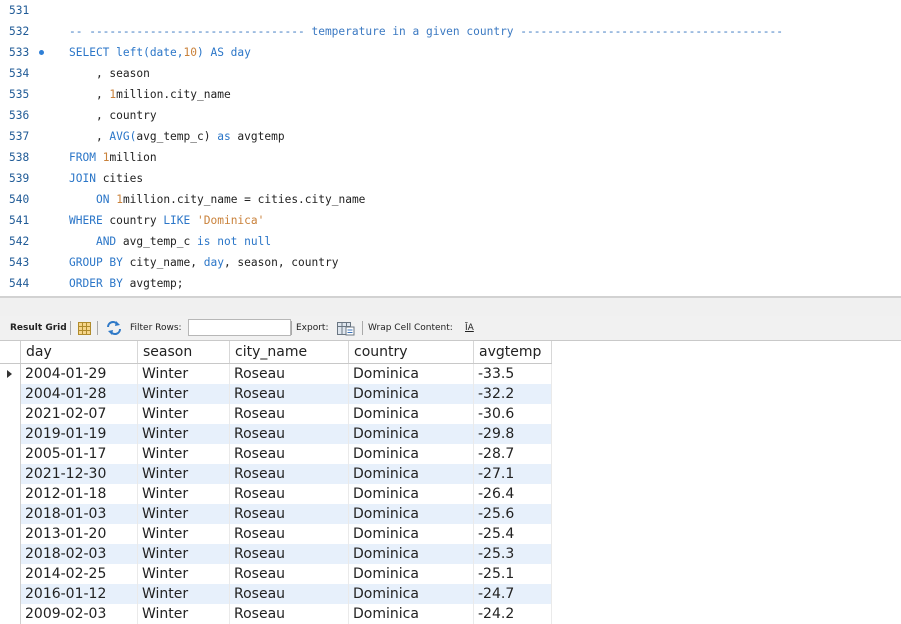  I want to click on cell-day: 2013-01-20, so click(79, 534).